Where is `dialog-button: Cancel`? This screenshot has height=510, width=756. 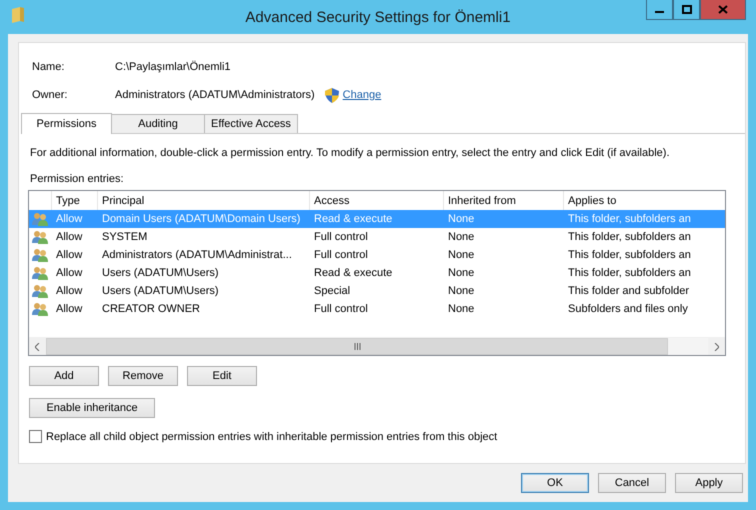
dialog-button: Cancel is located at coordinates (632, 483).